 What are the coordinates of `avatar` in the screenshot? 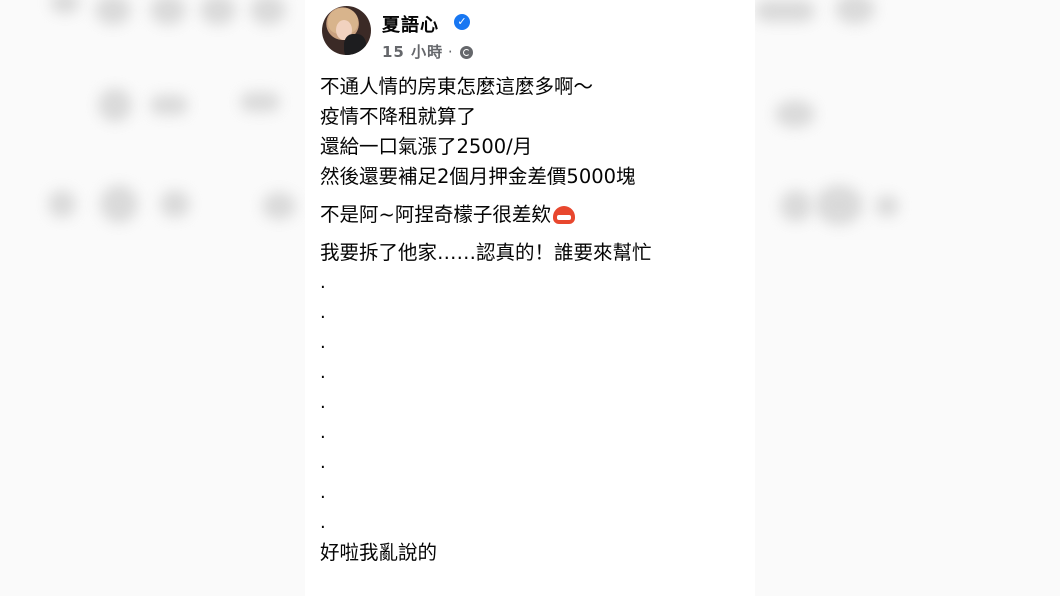 It's located at (346, 30).